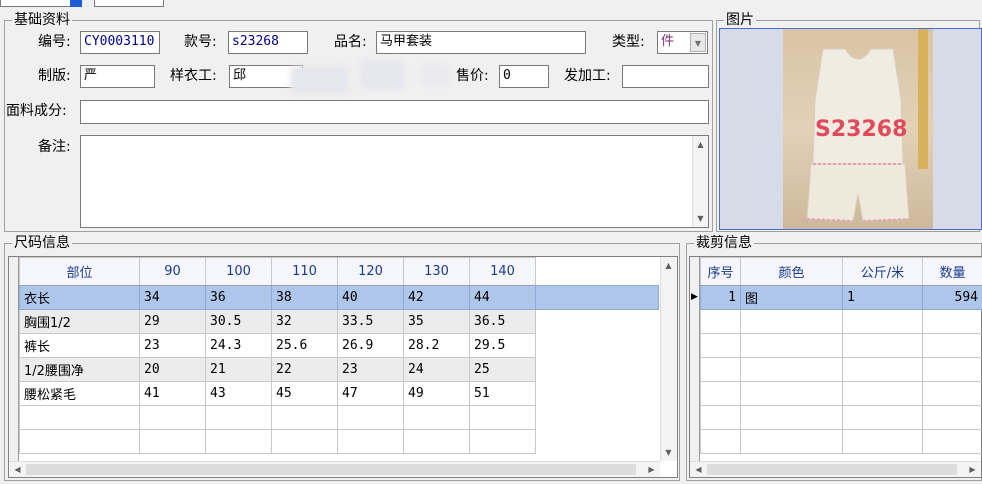 This screenshot has height=484, width=982. What do you see at coordinates (54, 42) in the screenshot?
I see `code-label: 编号:` at bounding box center [54, 42].